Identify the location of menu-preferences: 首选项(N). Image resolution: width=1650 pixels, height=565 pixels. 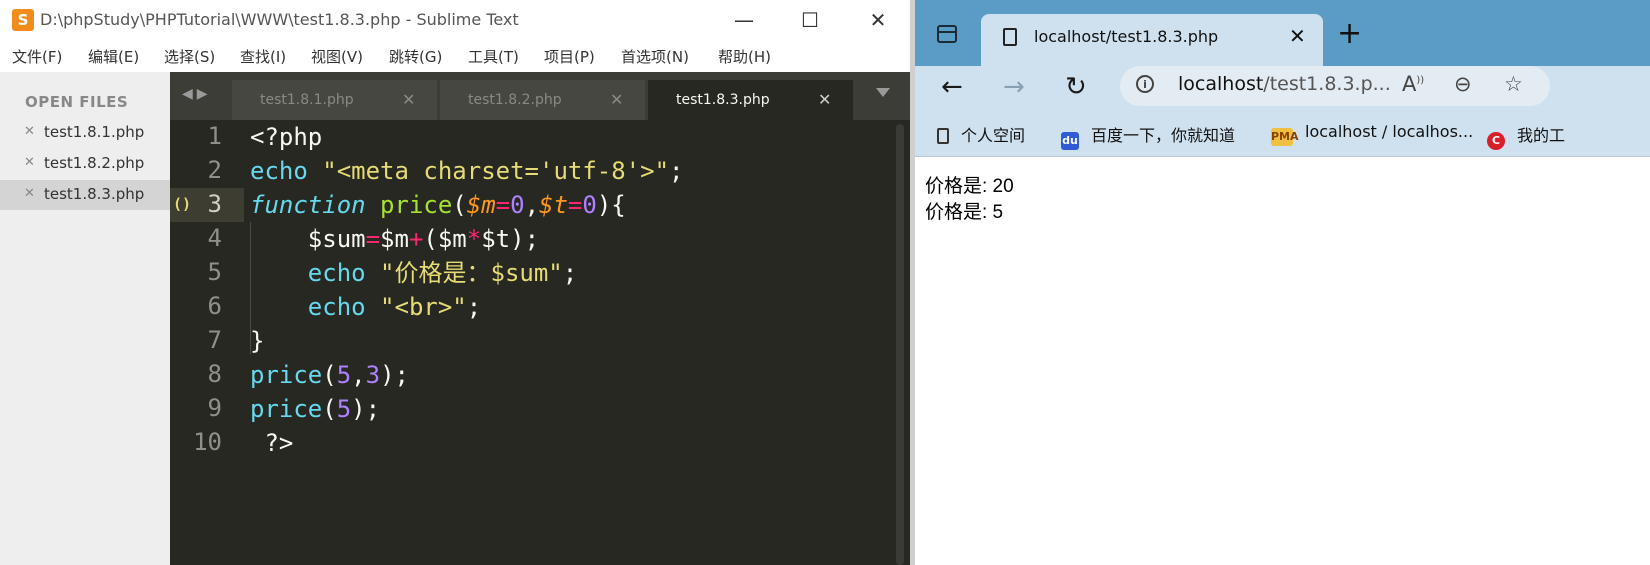
(655, 56).